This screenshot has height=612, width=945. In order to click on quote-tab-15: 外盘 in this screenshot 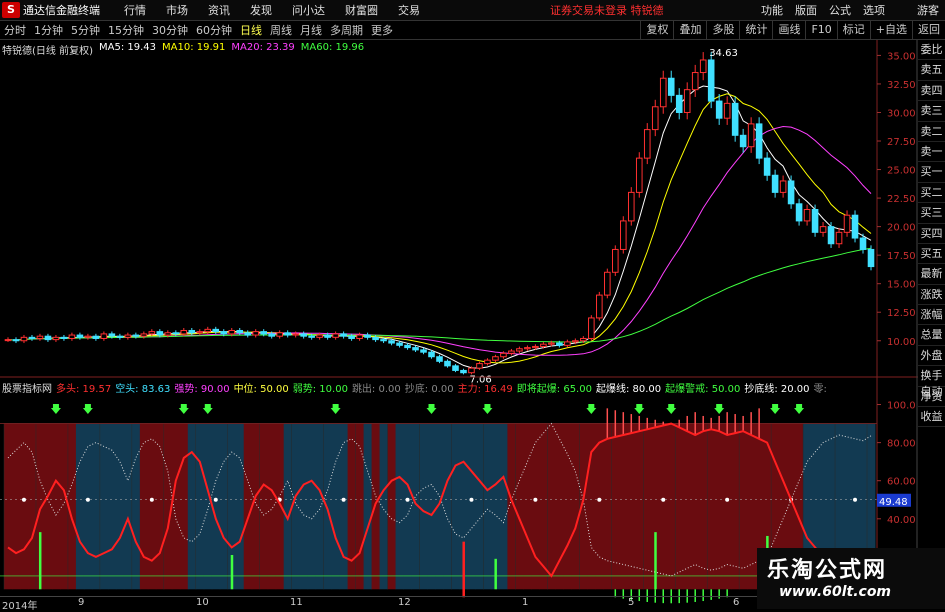, I will do `click(931, 356)`.